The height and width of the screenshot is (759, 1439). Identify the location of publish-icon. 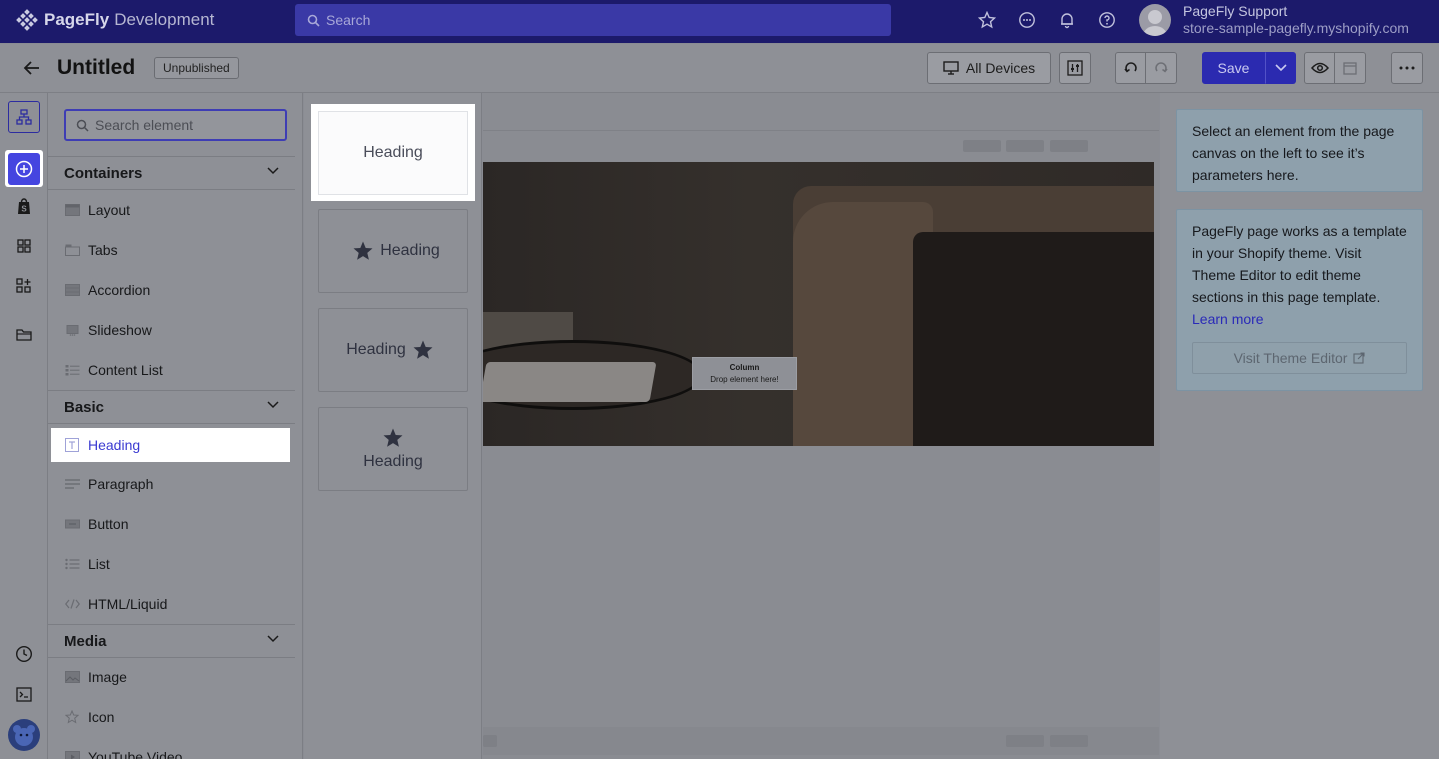
(1350, 68).